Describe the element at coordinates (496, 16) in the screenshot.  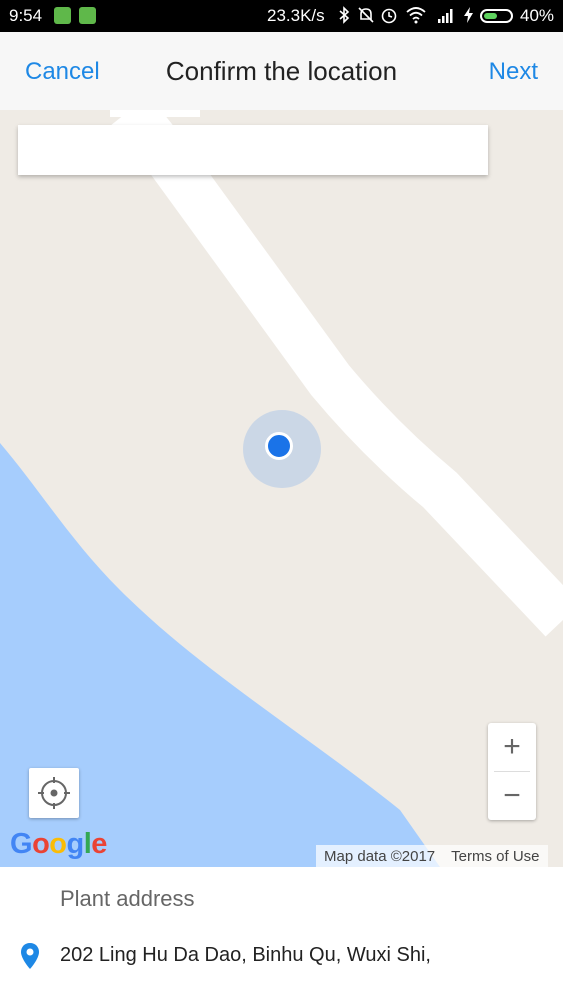
I see `battery-icon` at that location.